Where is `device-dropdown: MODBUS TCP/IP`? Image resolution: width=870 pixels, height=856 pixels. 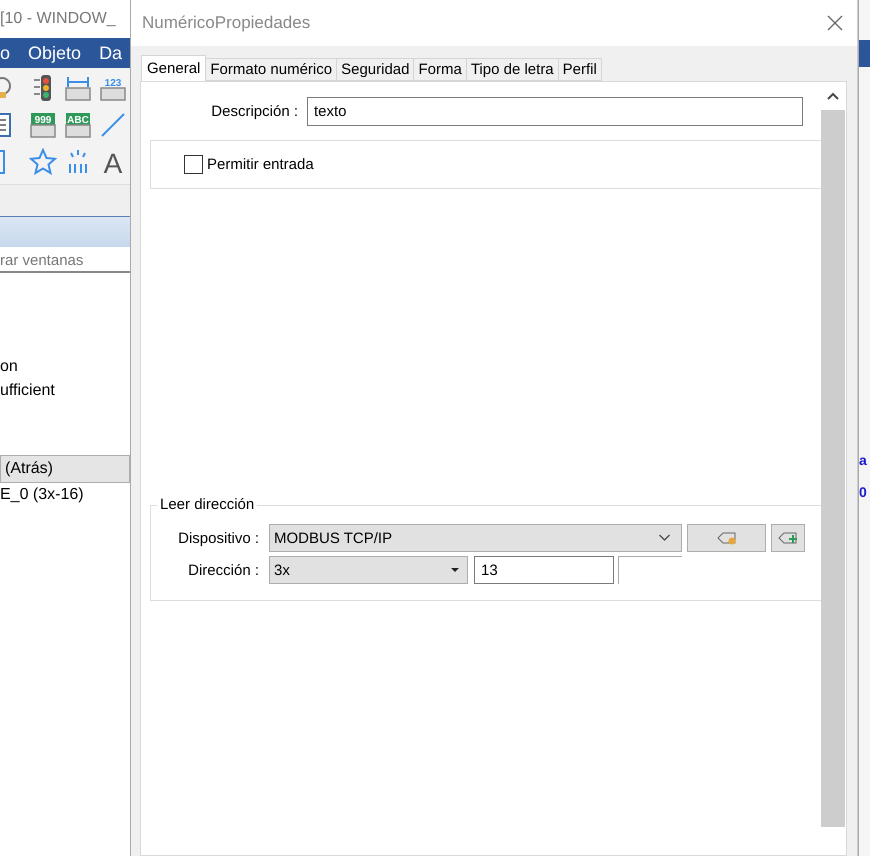 device-dropdown: MODBUS TCP/IP is located at coordinates (475, 538).